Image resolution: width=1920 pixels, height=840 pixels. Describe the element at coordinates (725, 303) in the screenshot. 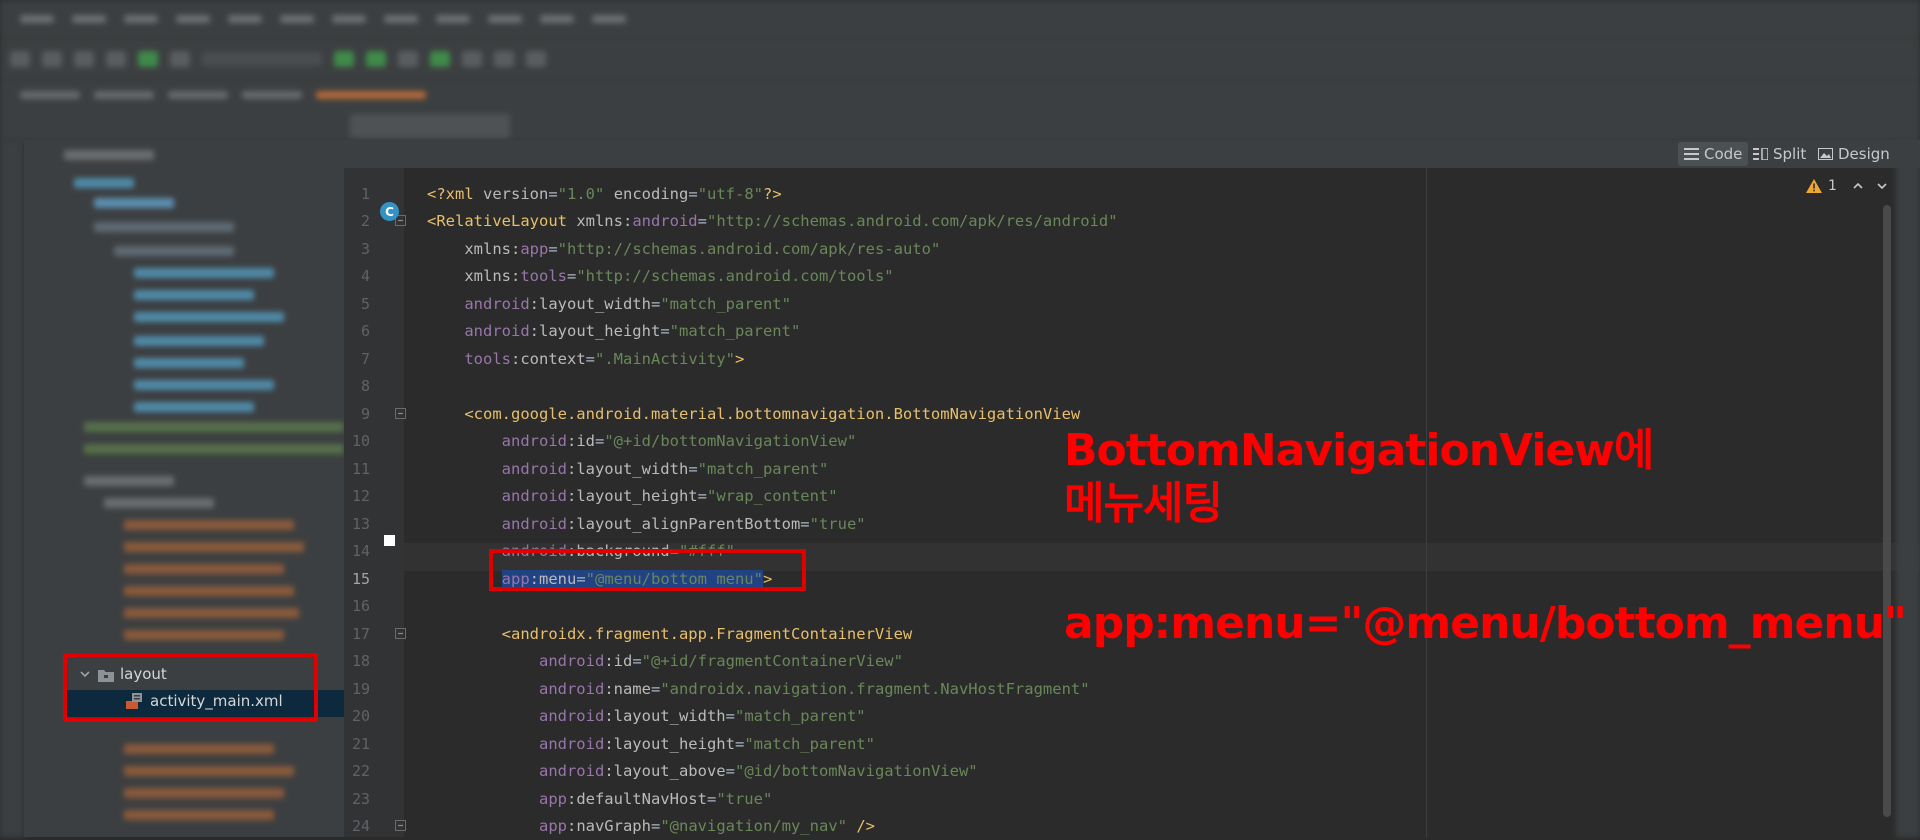

I see `code-token: "match_parent"` at that location.